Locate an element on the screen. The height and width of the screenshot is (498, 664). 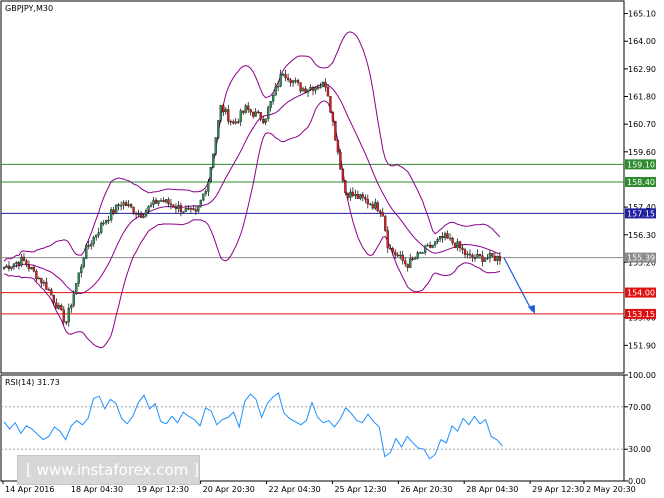
price-tick-label: 164.00 is located at coordinates (642, 41).